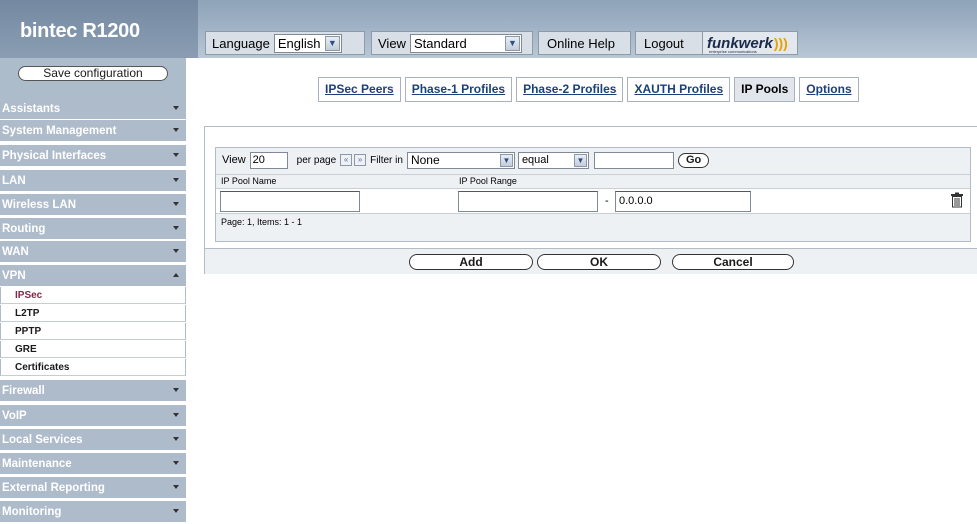 The height and width of the screenshot is (524, 977). What do you see at coordinates (93, 464) in the screenshot?
I see `sidebar-item-maintenance: Maintenance` at bounding box center [93, 464].